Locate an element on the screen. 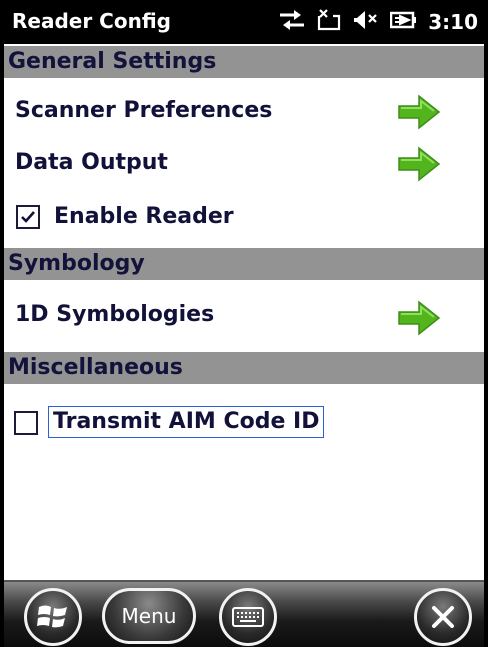  checkmark-icon is located at coordinates (28, 217).